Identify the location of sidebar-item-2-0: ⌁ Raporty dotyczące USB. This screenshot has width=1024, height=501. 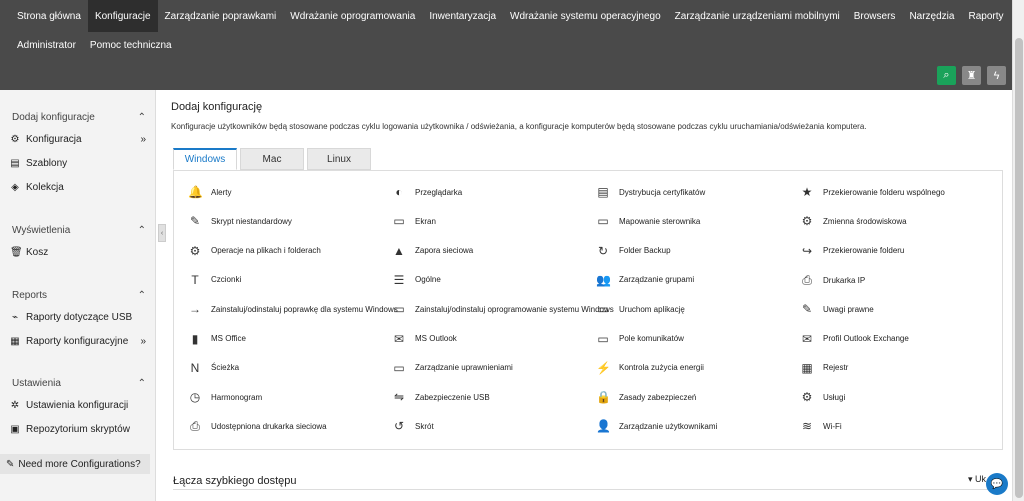
(78, 317).